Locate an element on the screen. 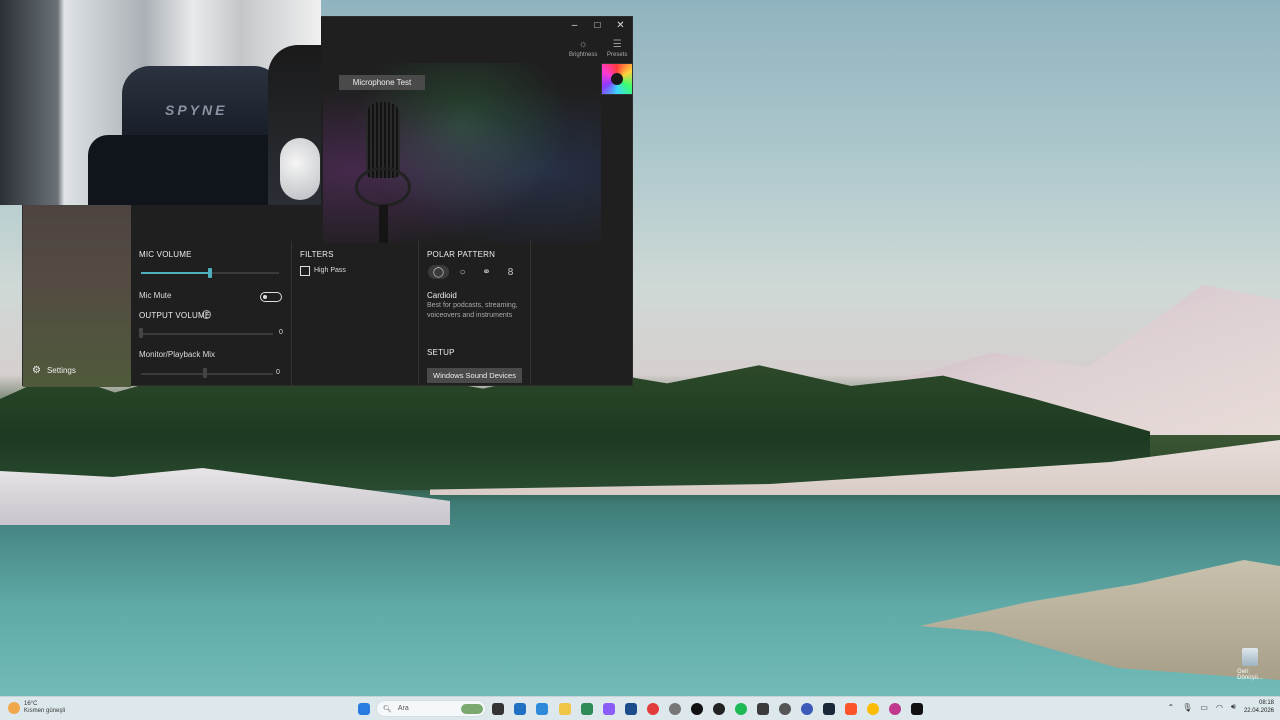 This screenshot has width=1280, height=720. app-icon-purple is located at coordinates (609, 709).